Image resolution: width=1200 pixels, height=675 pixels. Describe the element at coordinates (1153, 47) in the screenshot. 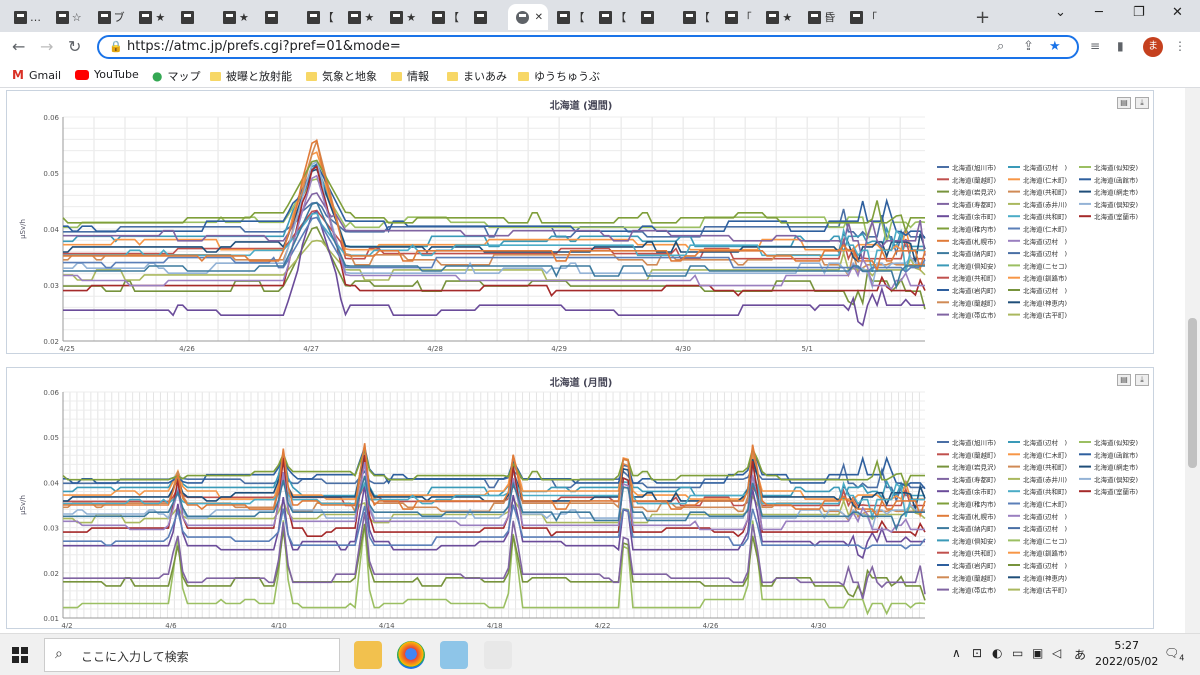

I see `profile-avatar: ま` at that location.